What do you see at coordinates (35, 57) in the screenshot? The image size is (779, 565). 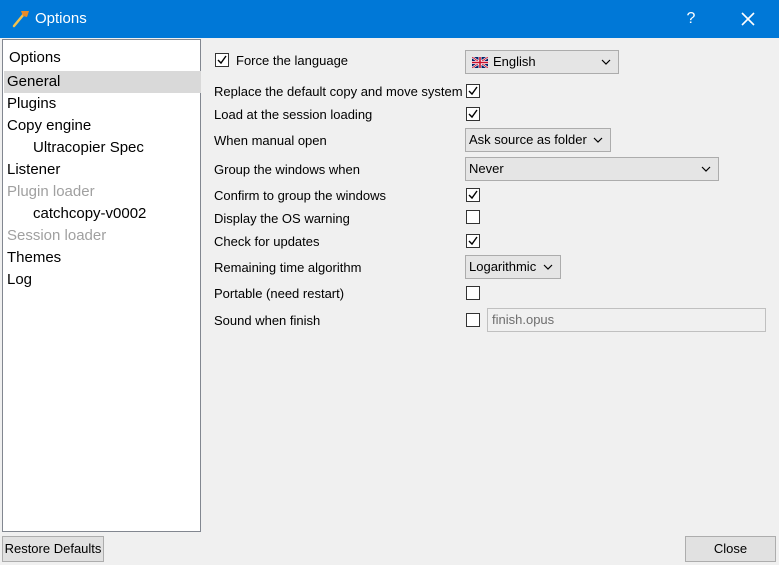 I see `tree-header: Options` at bounding box center [35, 57].